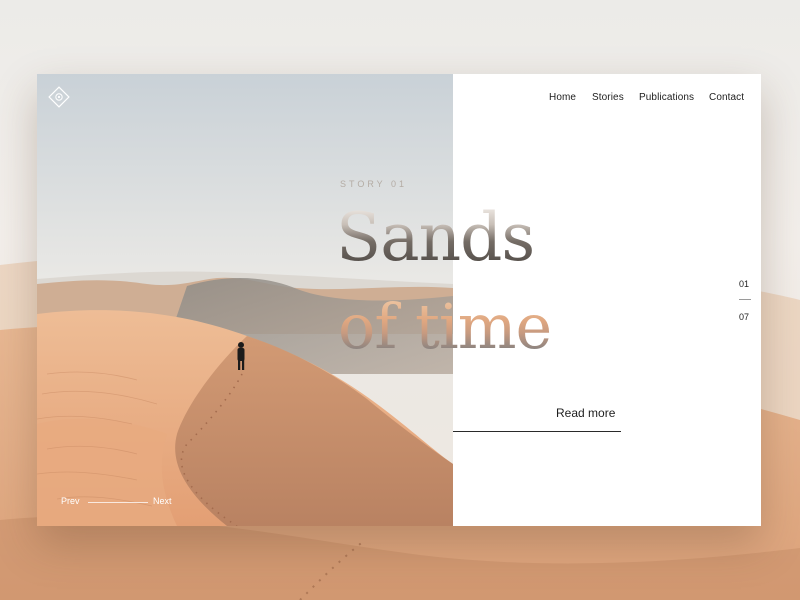  What do you see at coordinates (744, 284) in the screenshot?
I see `current-page-number: 01` at bounding box center [744, 284].